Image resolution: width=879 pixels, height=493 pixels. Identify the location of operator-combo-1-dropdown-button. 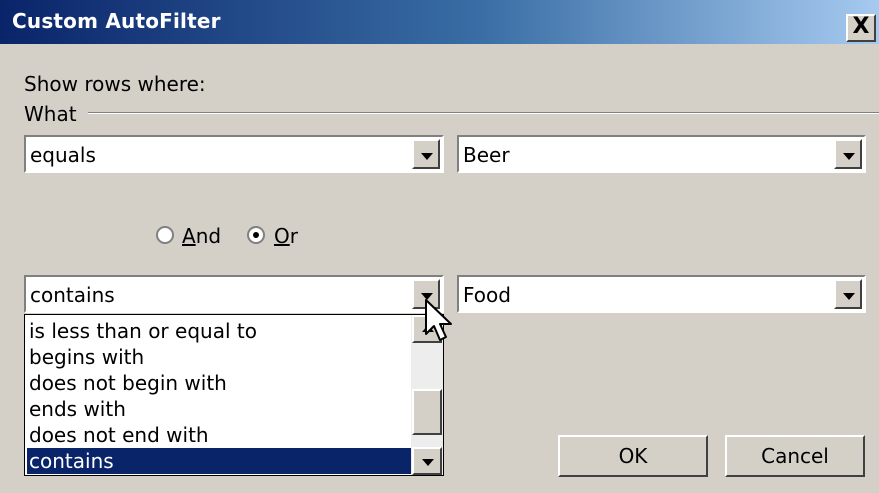
(426, 154).